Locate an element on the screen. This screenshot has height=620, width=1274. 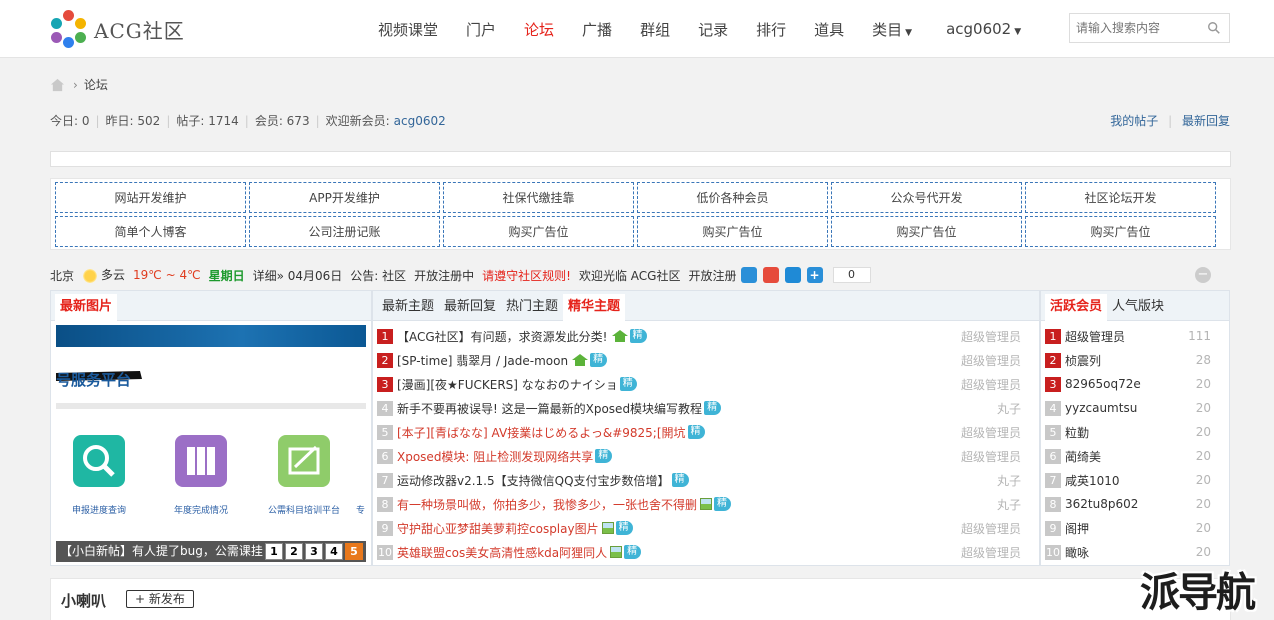
slide-page-button: 3 is located at coordinates (314, 551).